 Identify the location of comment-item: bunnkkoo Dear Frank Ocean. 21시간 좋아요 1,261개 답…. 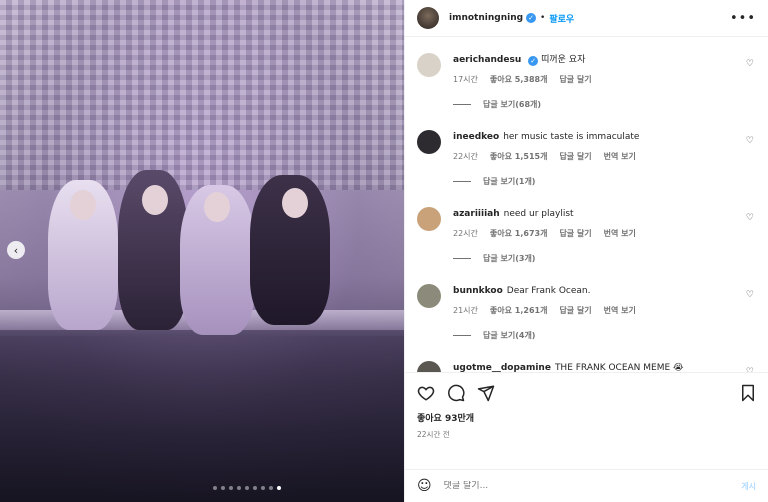
(586, 322).